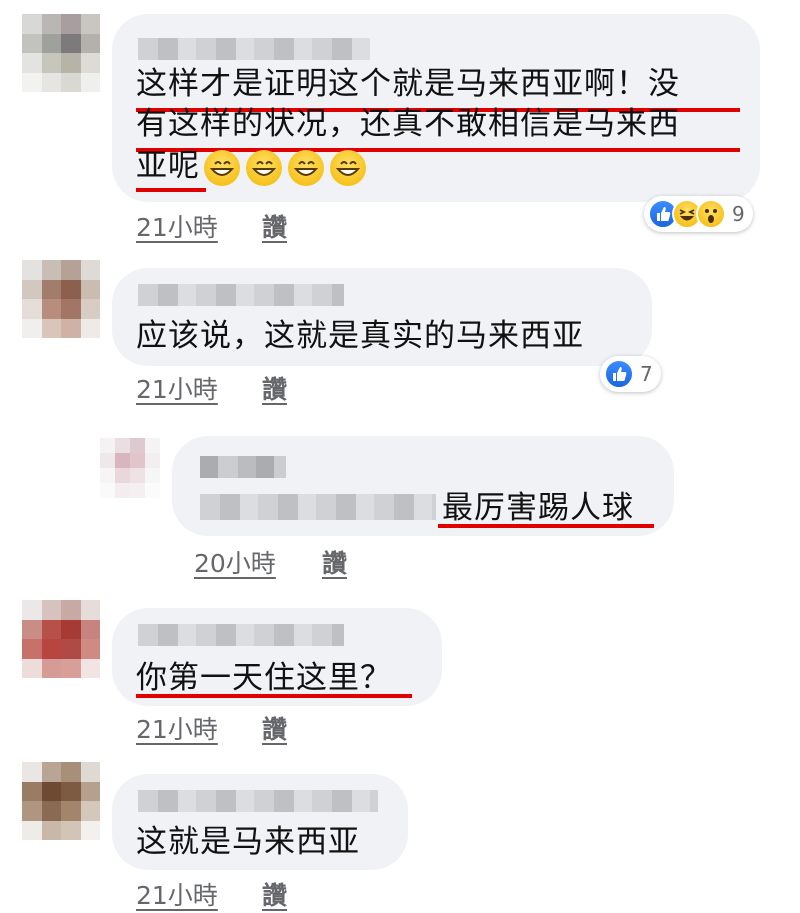 The width and height of the screenshot is (800, 913). Describe the element at coordinates (360, 336) in the screenshot. I see `comment-text-line: 应该说，这就是真实的马来西亚` at that location.